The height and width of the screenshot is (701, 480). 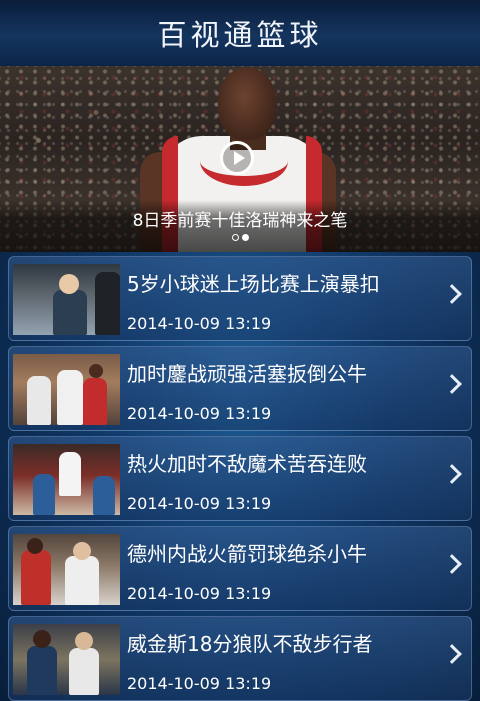 I want to click on news-headline: 加时鏖战顽强活塞扳倒公牛, so click(x=247, y=374).